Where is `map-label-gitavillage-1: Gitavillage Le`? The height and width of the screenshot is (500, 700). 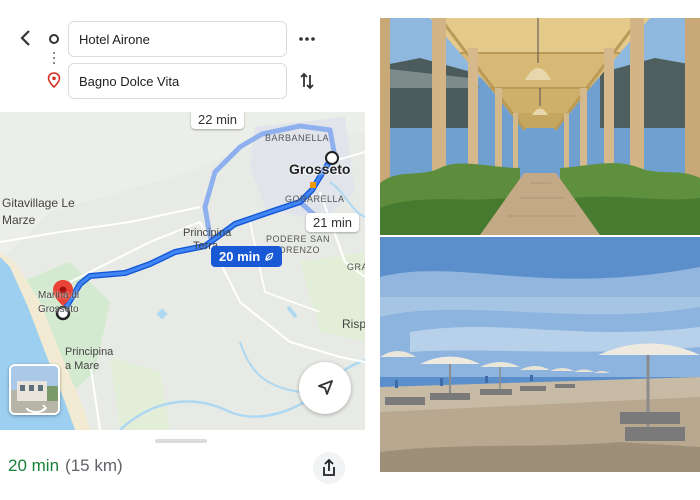 map-label-gitavillage-1: Gitavillage Le is located at coordinates (38, 203).